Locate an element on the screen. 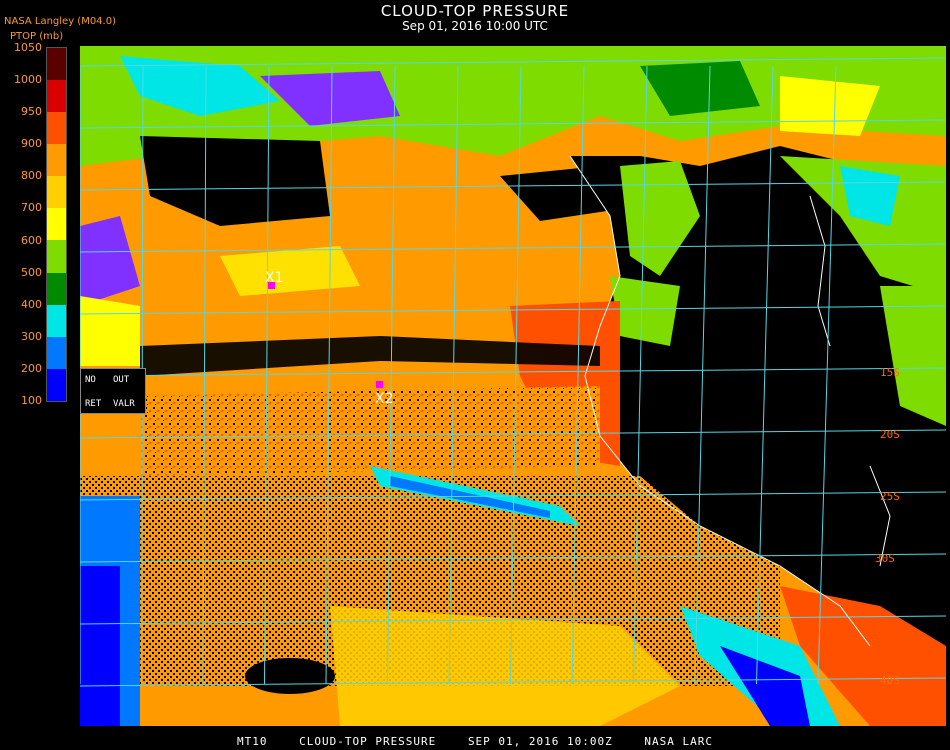 The width and height of the screenshot is (950, 750). footer-org: NASA LARC is located at coordinates (679, 741).